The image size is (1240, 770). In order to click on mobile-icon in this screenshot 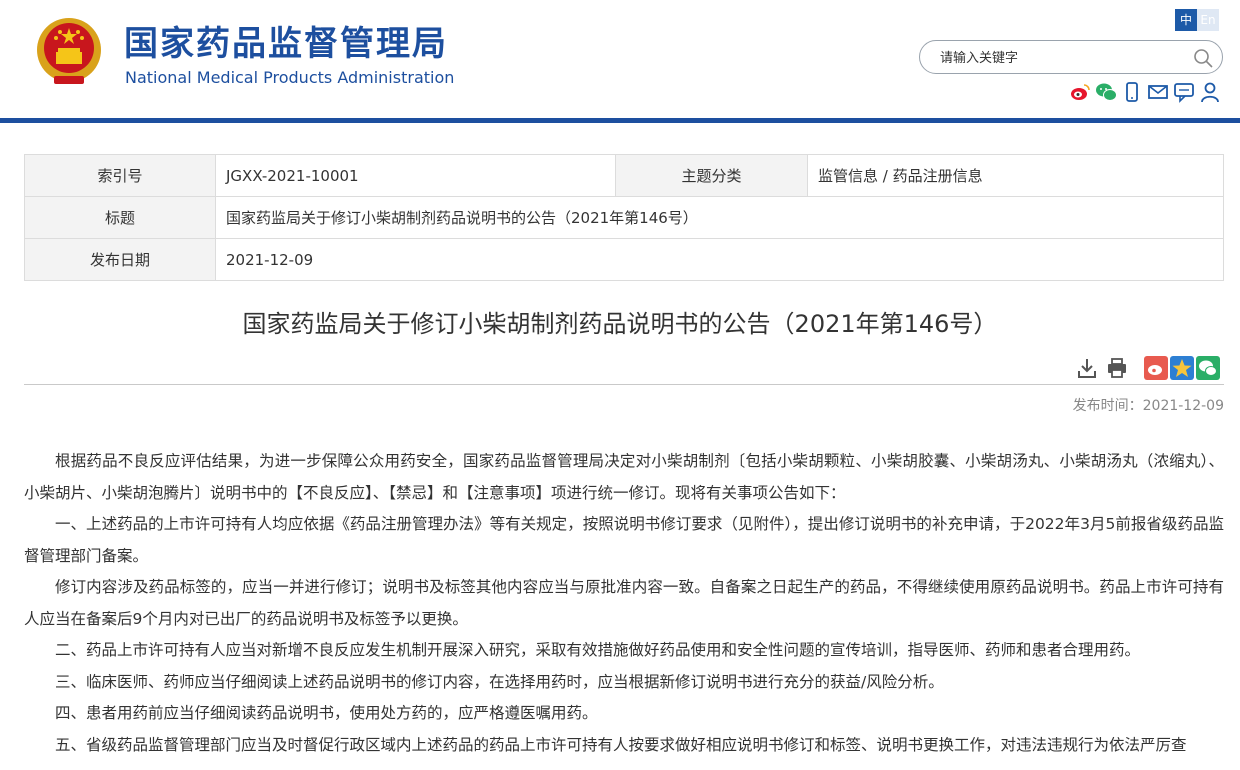, I will do `click(1132, 92)`.